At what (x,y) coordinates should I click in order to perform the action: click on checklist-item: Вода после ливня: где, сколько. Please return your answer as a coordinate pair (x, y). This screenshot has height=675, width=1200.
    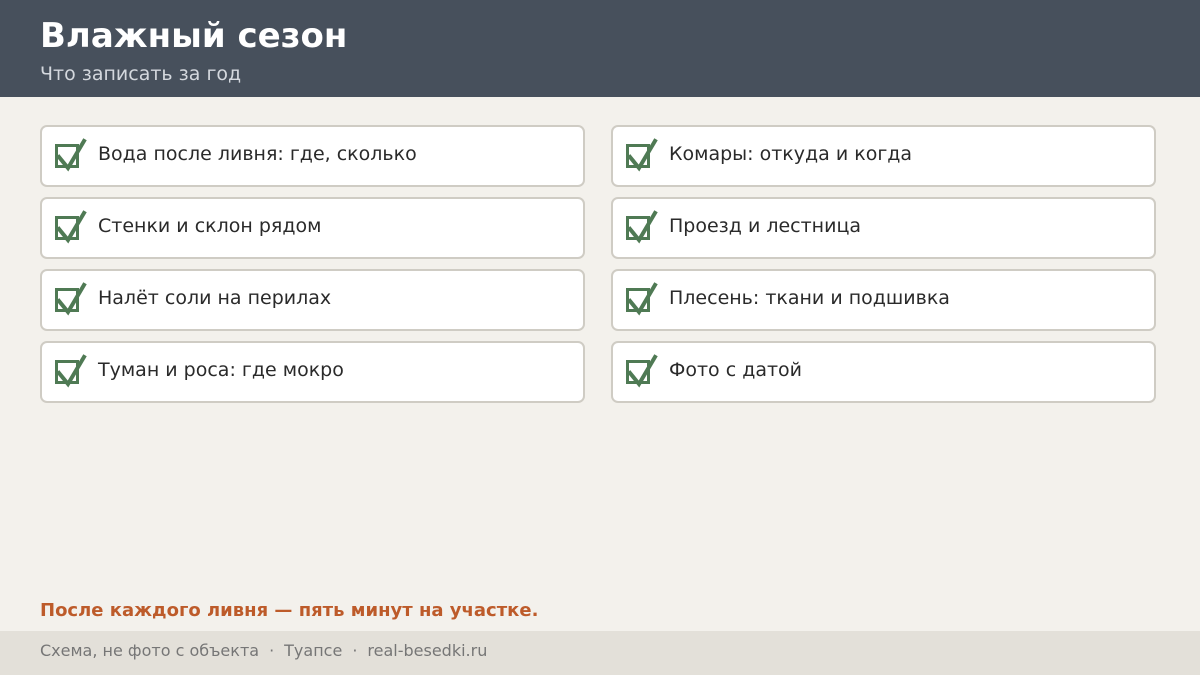
    Looking at the image, I should click on (312, 156).